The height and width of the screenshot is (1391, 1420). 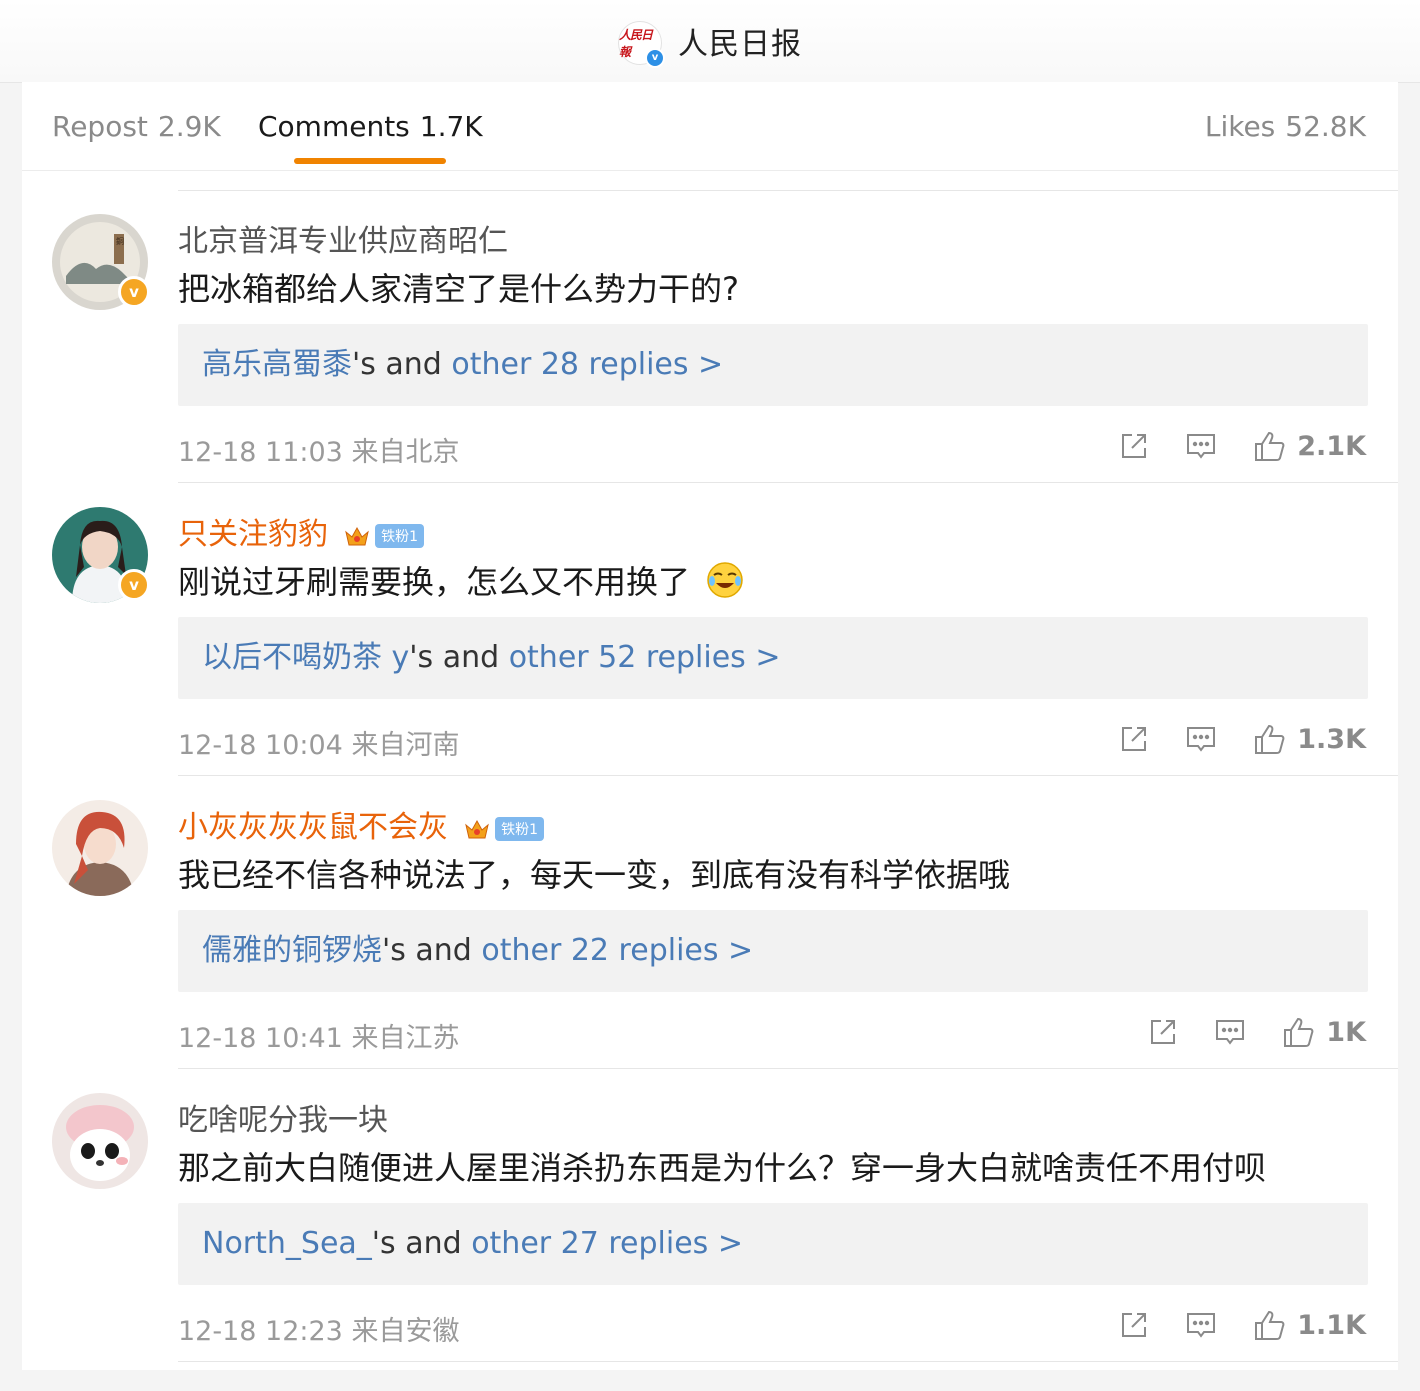 I want to click on comment-meta: 12-18 10:04 来自河南, so click(x=318, y=742).